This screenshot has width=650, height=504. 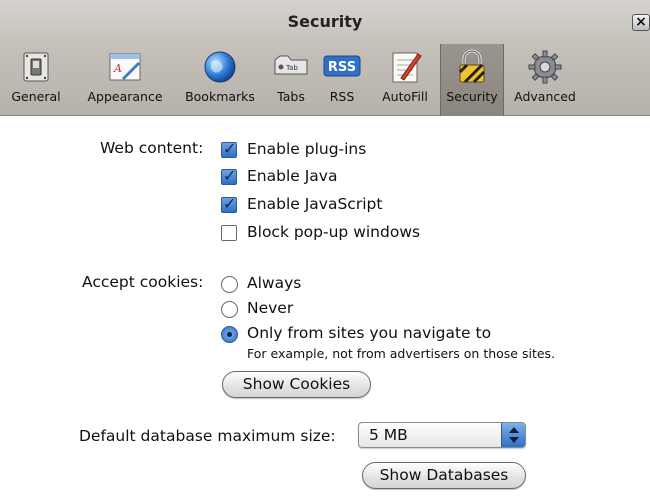 I want to click on web-content-label: Web content:, so click(x=152, y=148).